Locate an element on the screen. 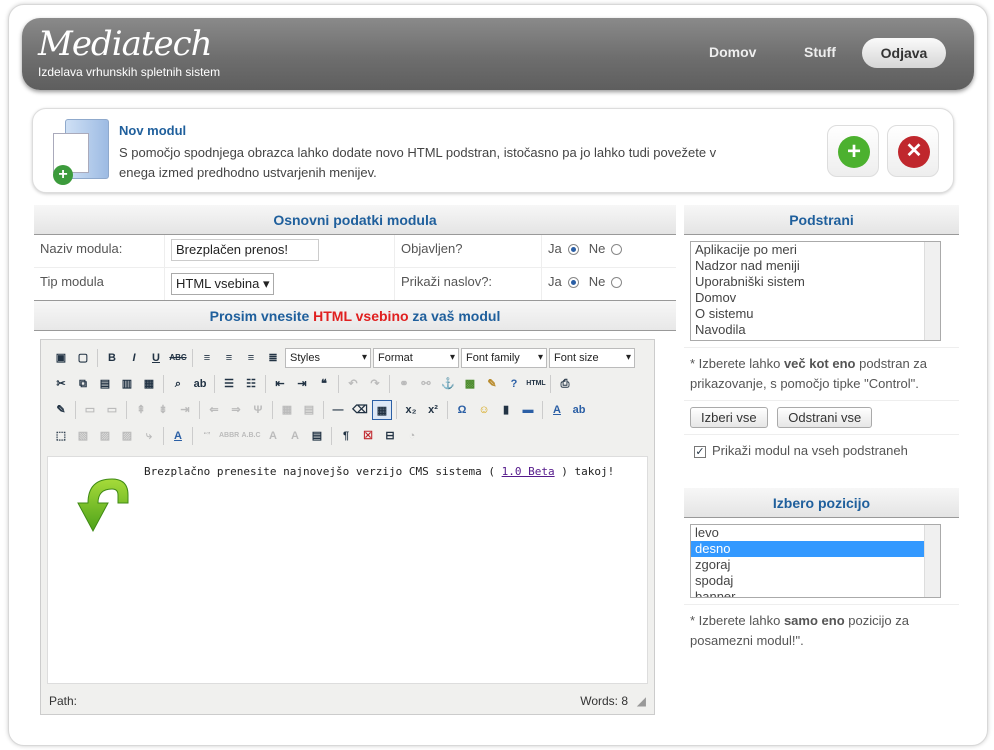 The image size is (994, 750). split-cells-icon: ▦ is located at coordinates (287, 410).